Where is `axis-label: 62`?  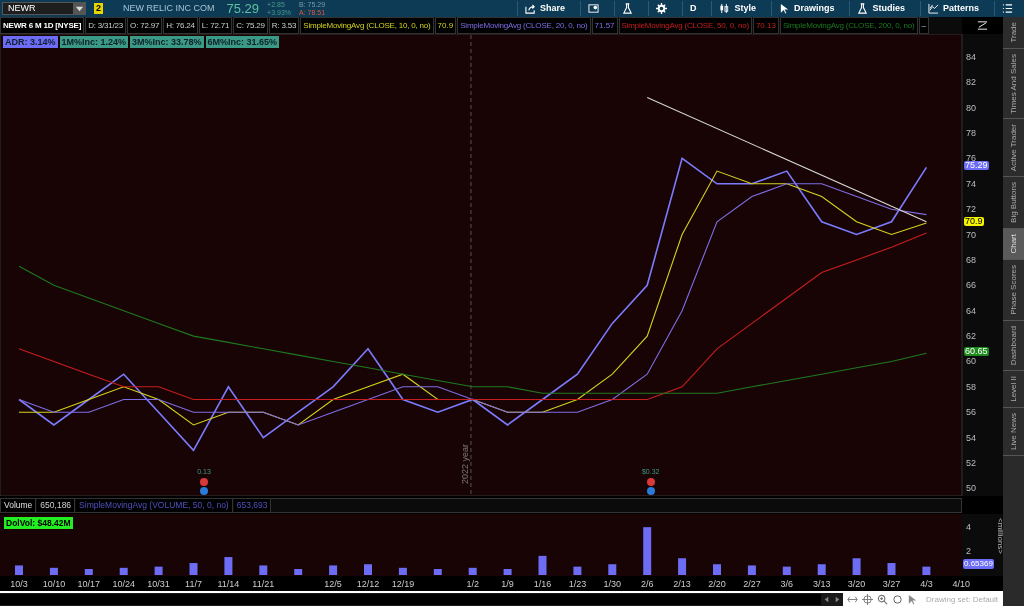
axis-label: 62 is located at coordinates (971, 336).